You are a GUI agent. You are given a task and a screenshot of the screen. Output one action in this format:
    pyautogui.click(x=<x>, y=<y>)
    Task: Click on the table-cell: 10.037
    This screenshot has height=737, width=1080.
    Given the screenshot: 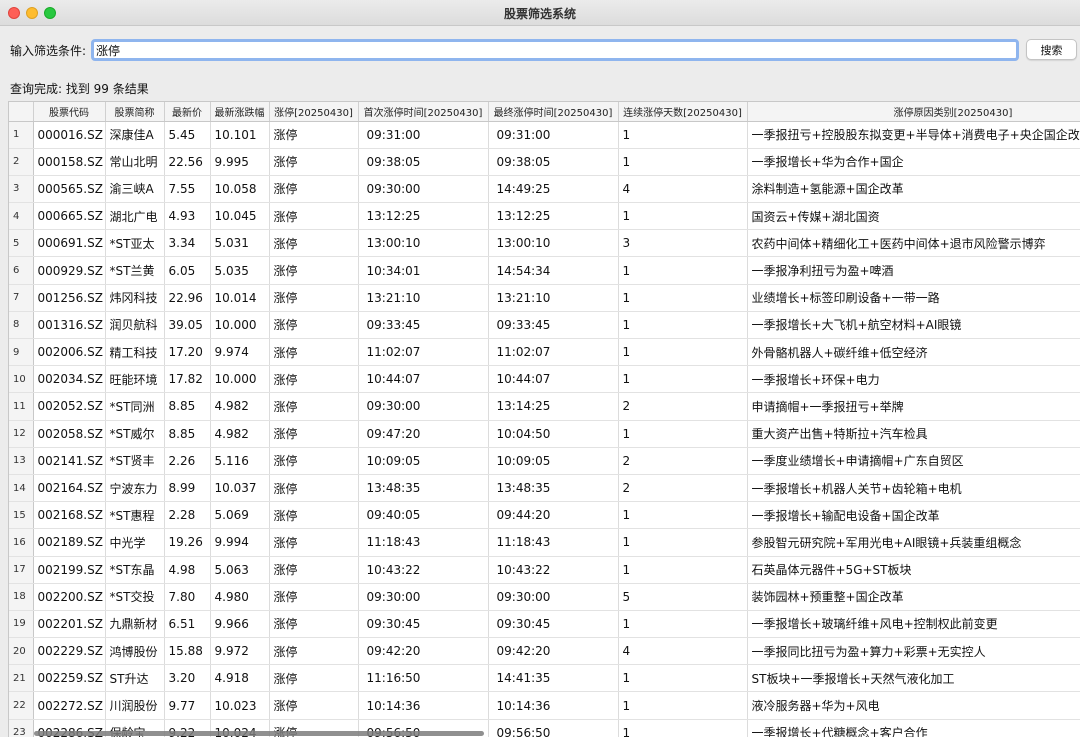 What is the action you would take?
    pyautogui.click(x=240, y=488)
    